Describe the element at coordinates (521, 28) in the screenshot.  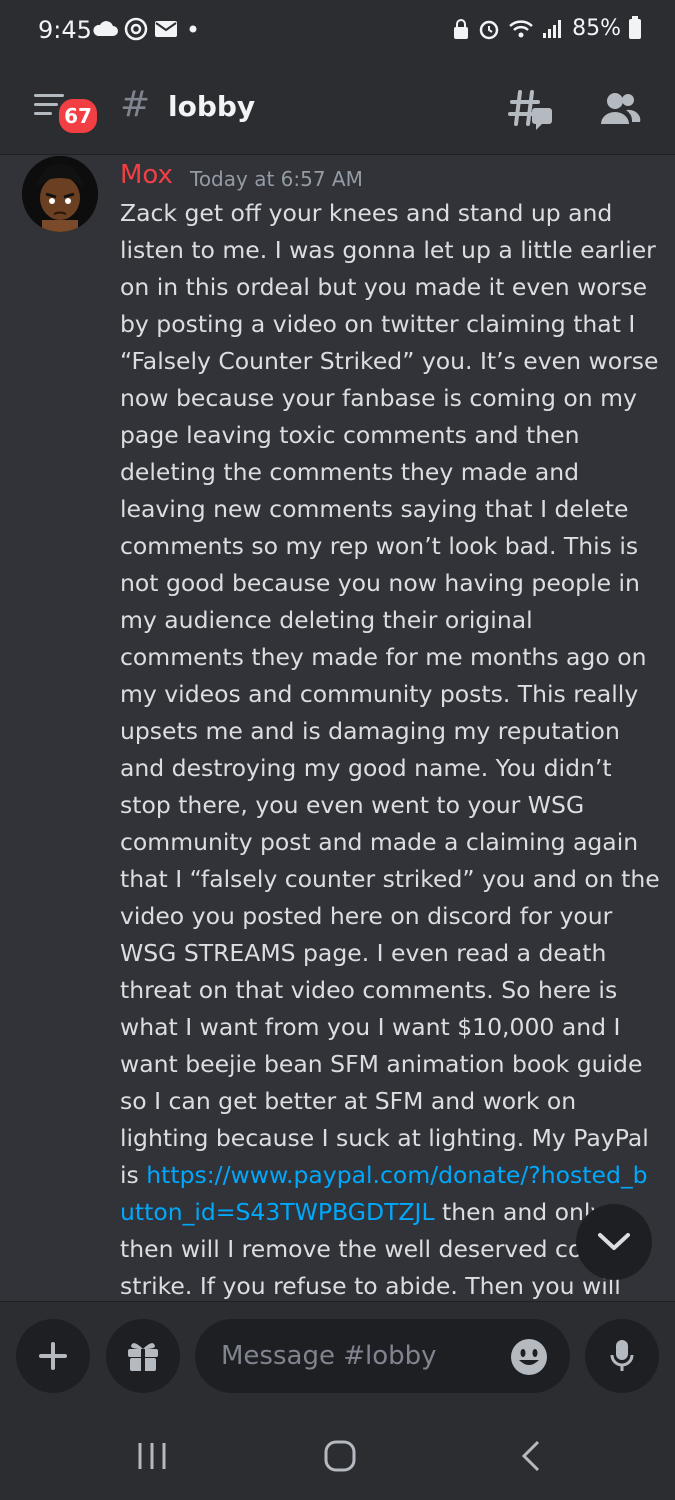
I see `wifi-icon` at that location.